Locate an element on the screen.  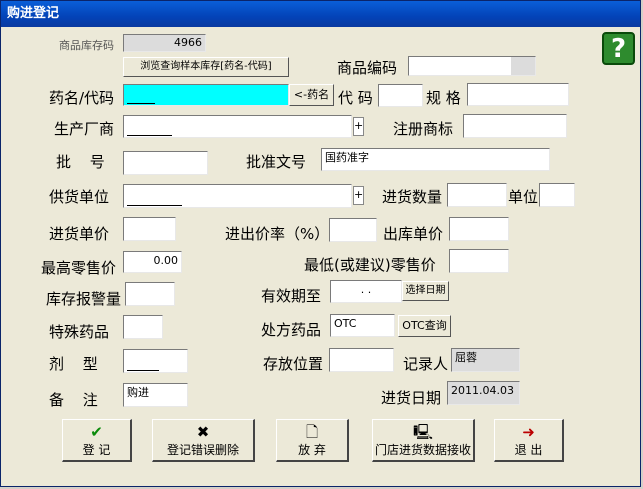
add-supplier-button: + is located at coordinates (358, 195).